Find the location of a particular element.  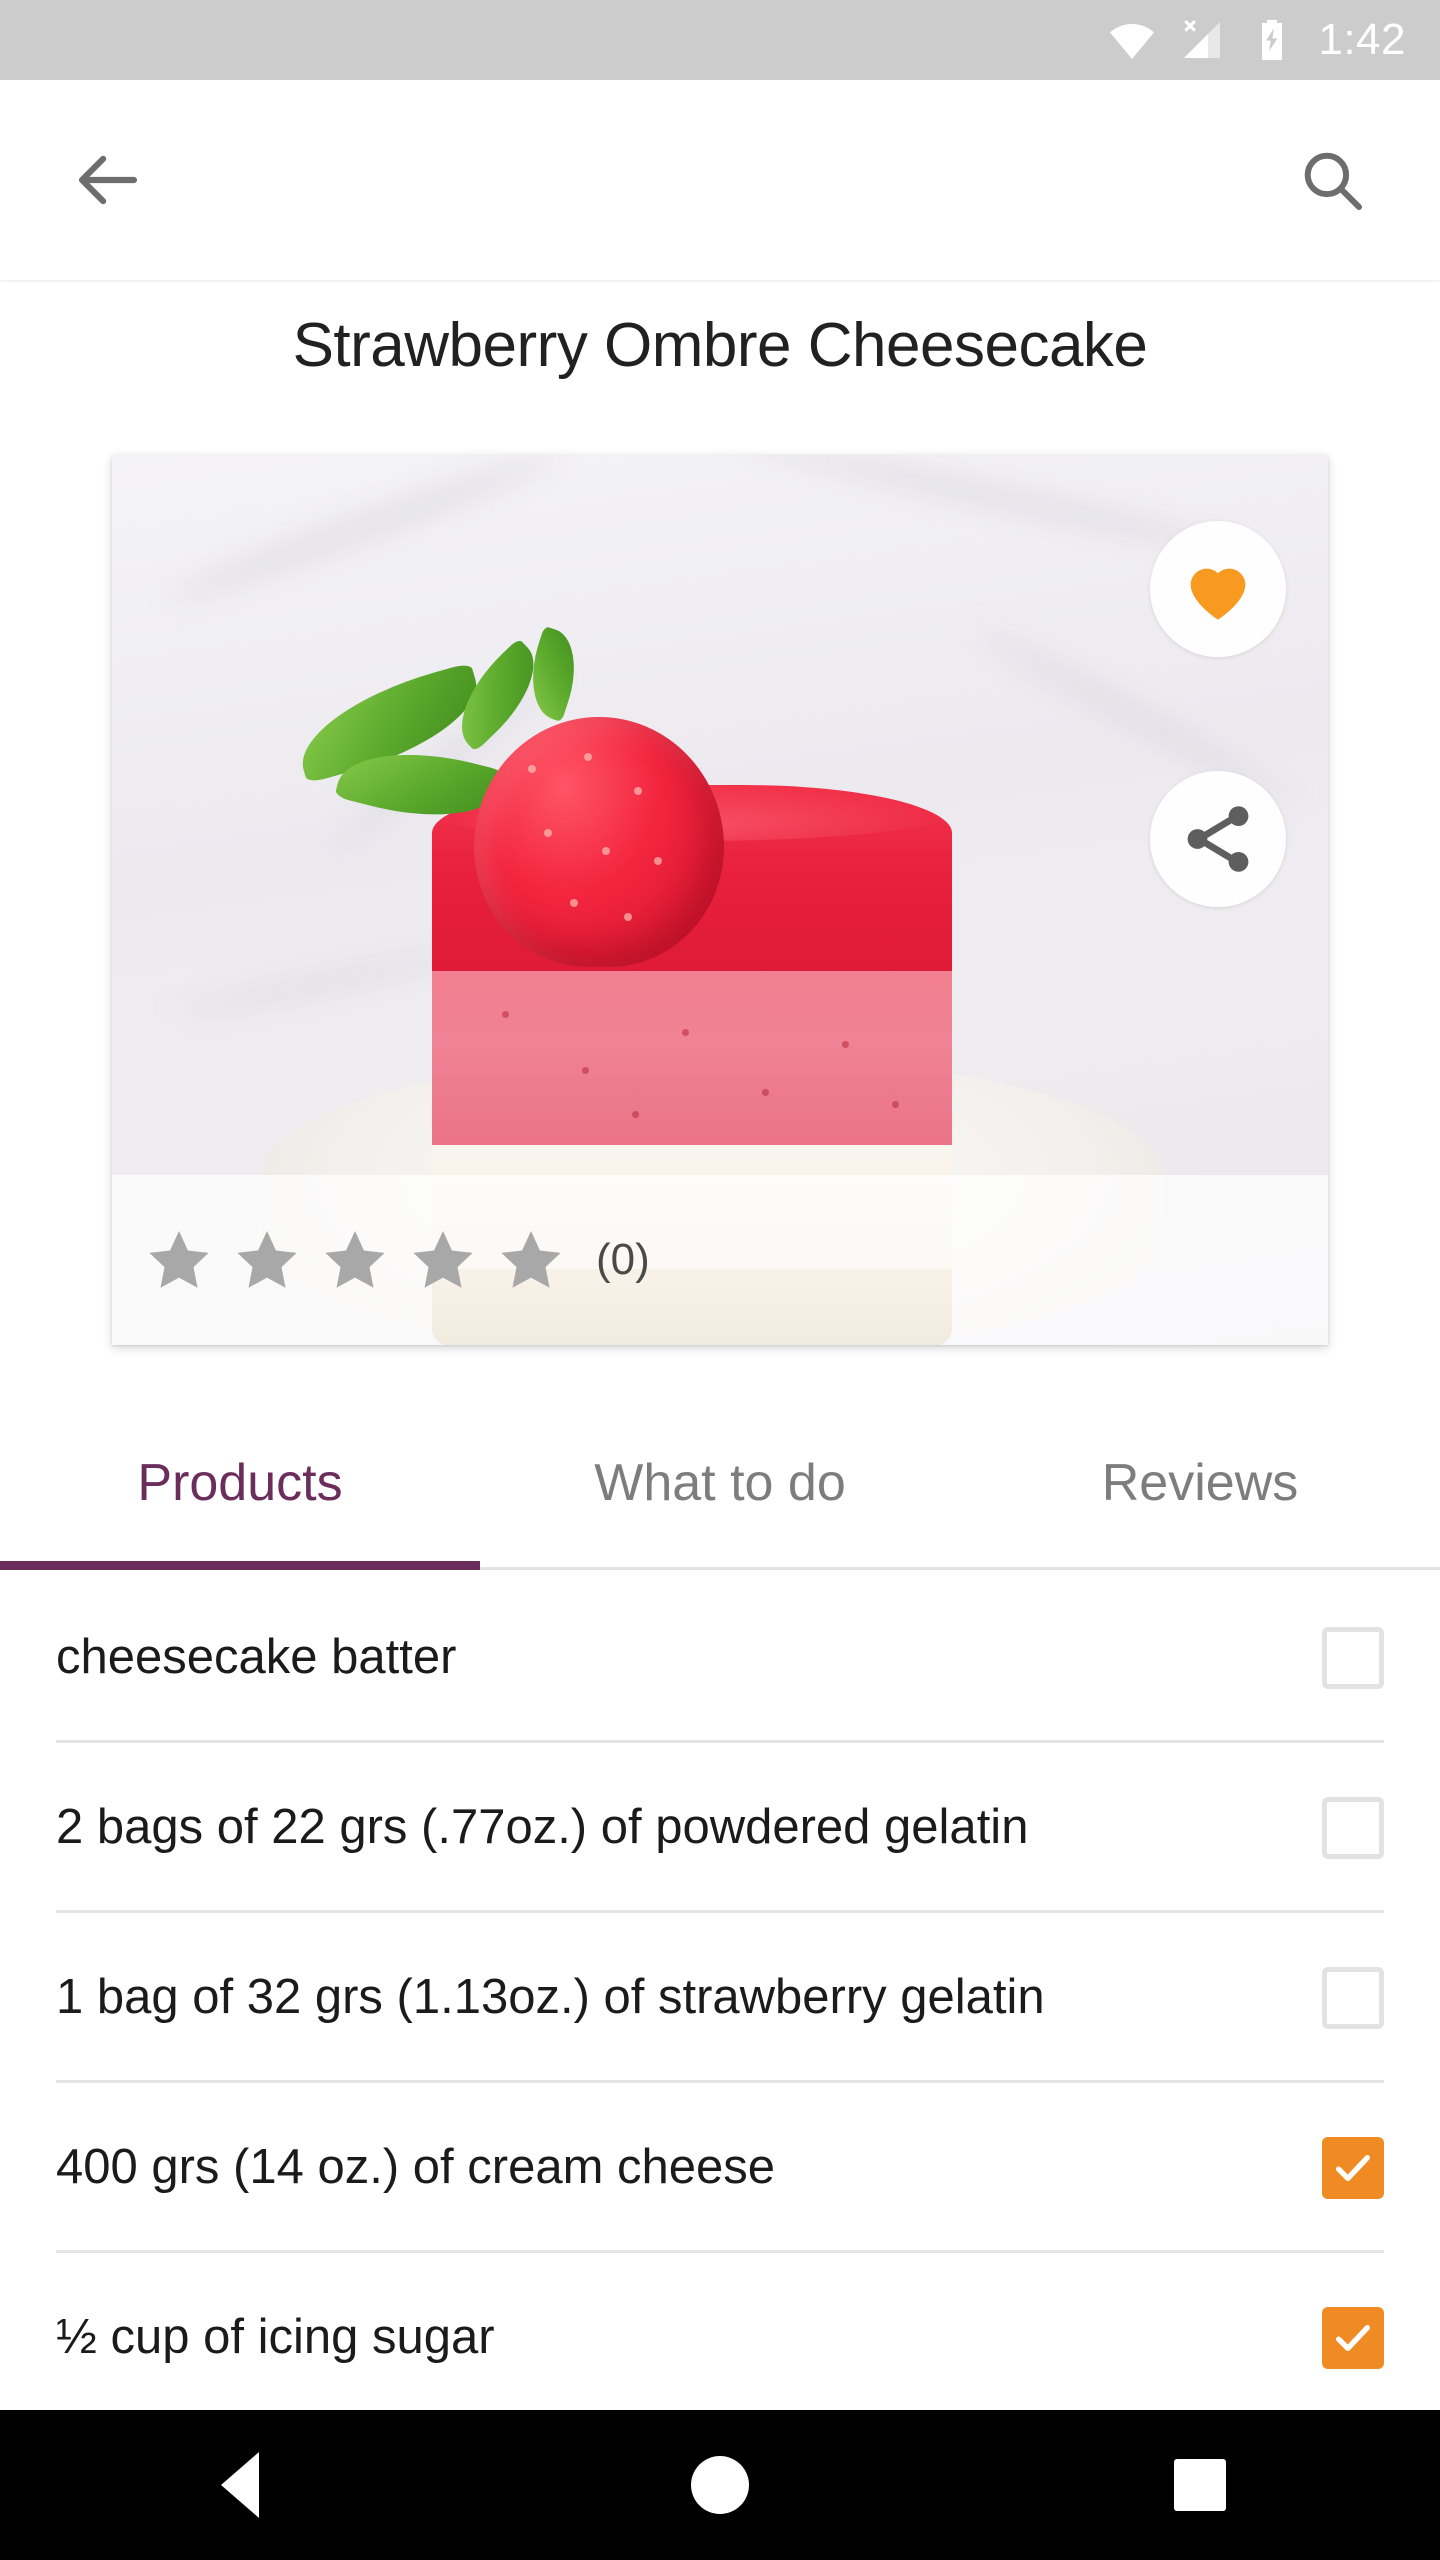

back-arrow-icon is located at coordinates (108, 180).